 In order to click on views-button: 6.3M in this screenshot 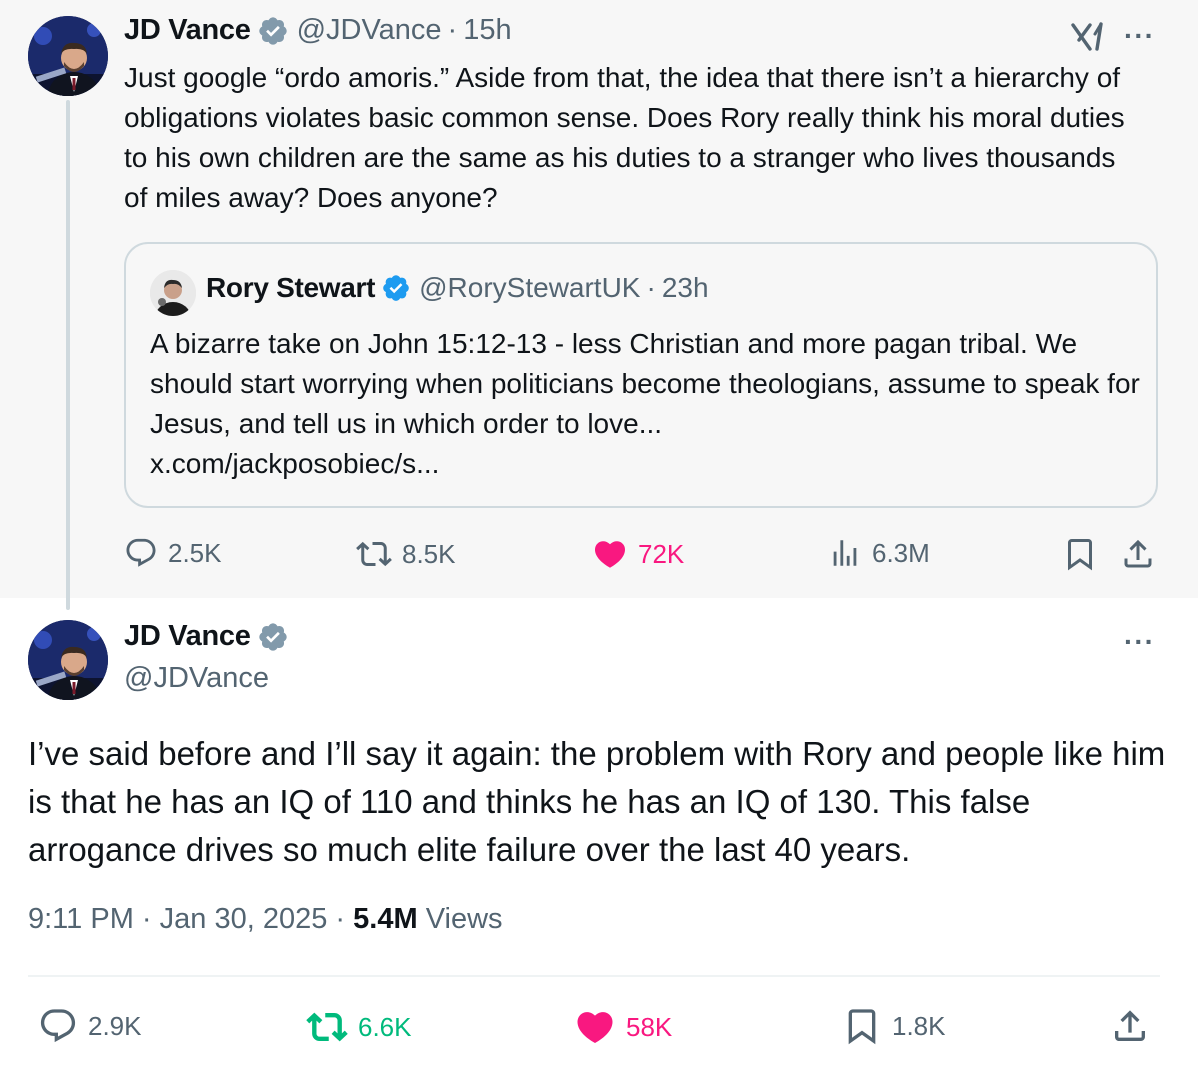, I will do `click(879, 553)`.